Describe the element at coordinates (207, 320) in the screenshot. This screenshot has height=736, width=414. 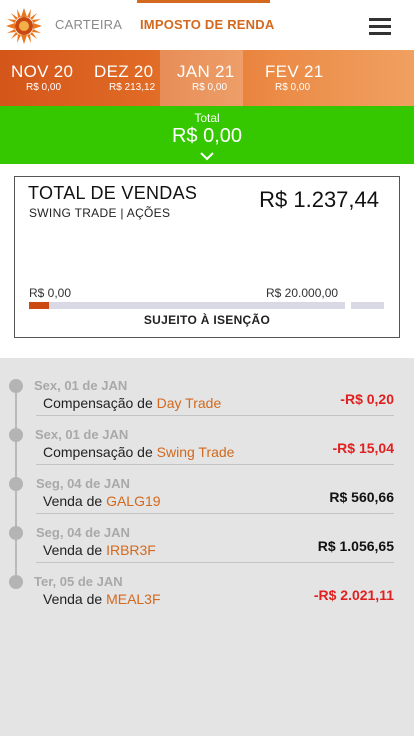
I see `progress-caption: SUJEITO À ISENÇÃO` at that location.